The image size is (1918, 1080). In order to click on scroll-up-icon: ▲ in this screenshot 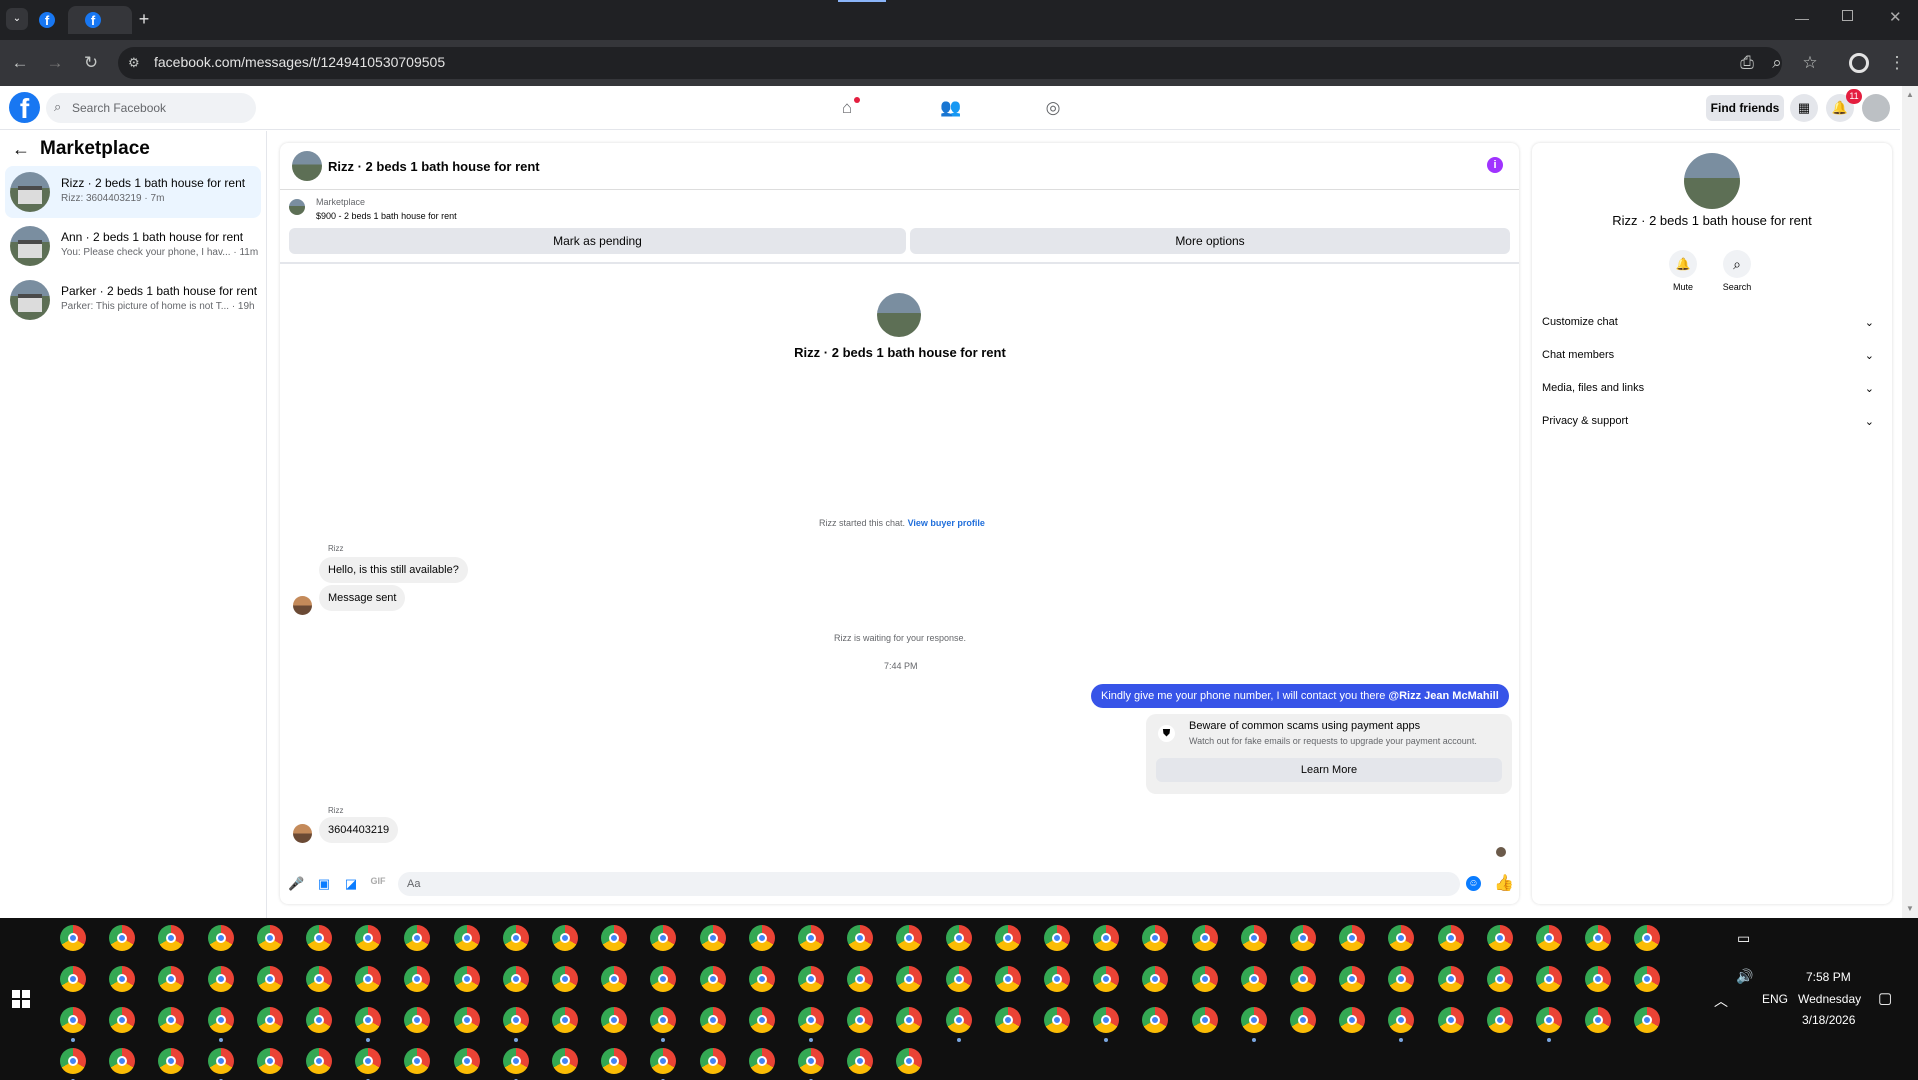, I will do `click(1910, 94)`.